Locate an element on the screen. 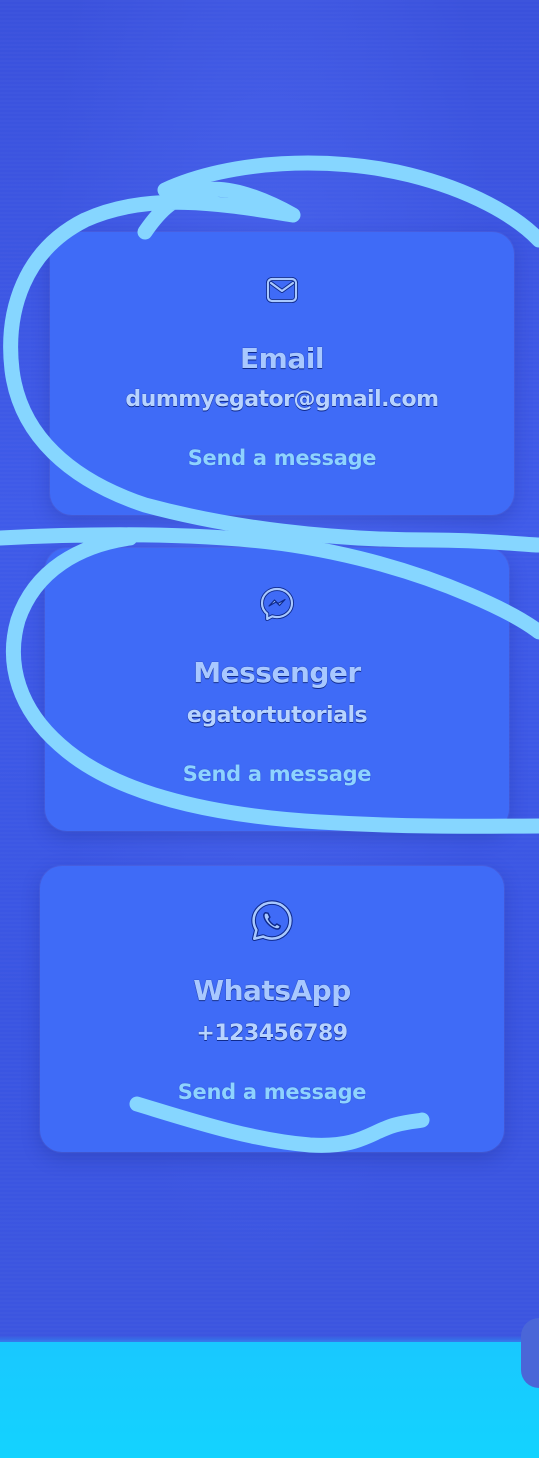 Image resolution: width=539 pixels, height=1458 pixels. whatsapp-send-message-link: Send a message is located at coordinates (272, 1092).